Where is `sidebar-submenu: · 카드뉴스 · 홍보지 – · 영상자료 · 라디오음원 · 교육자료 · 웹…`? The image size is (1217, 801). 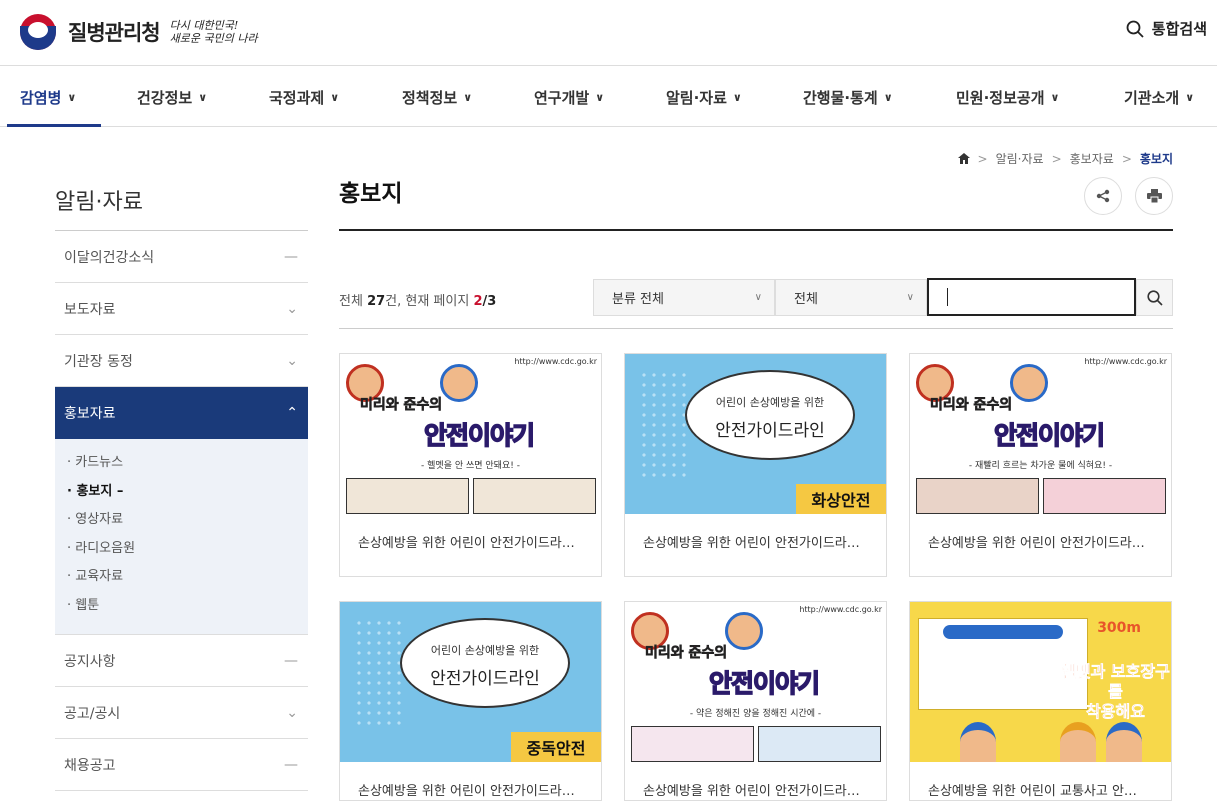 sidebar-submenu: · 카드뉴스 · 홍보지 – · 영상자료 · 라디오음원 · 교육자료 · 웹… is located at coordinates (181, 537).